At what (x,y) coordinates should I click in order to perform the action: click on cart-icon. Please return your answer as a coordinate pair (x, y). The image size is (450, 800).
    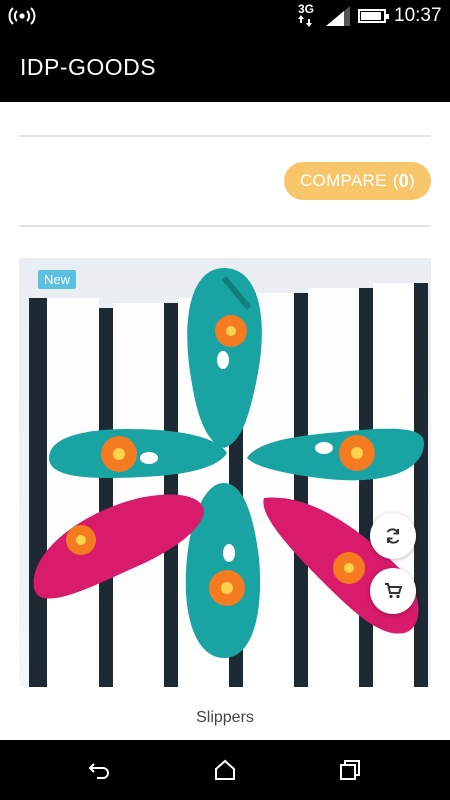
    Looking at the image, I should click on (393, 591).